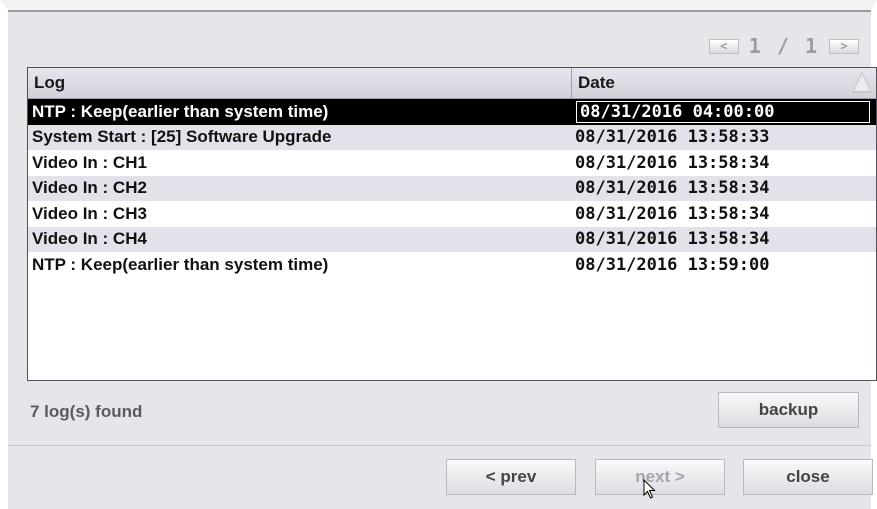 This screenshot has height=509, width=877. Describe the element at coordinates (723, 46) in the screenshot. I see `page-prev-button: <` at that location.